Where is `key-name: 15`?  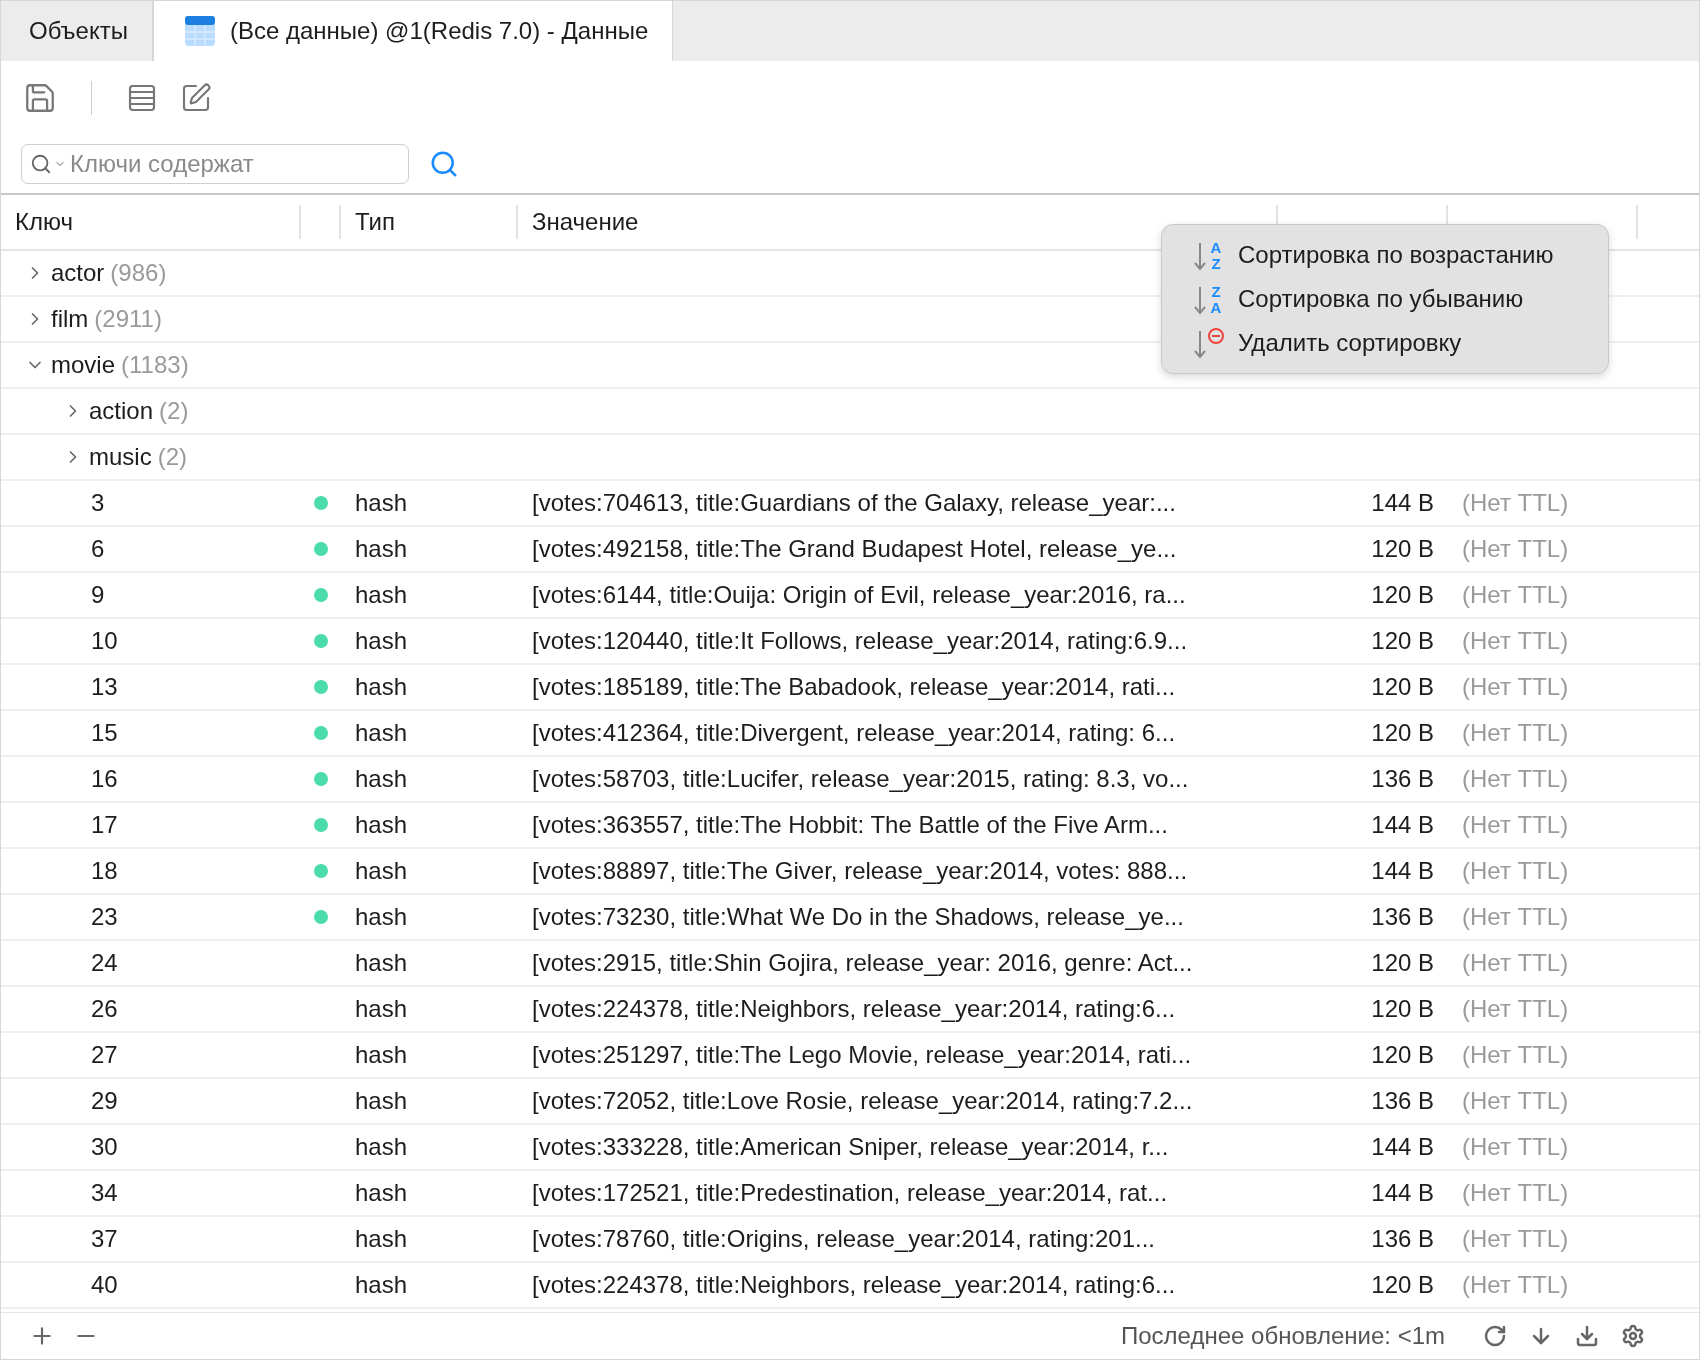 key-name: 15 is located at coordinates (104, 733).